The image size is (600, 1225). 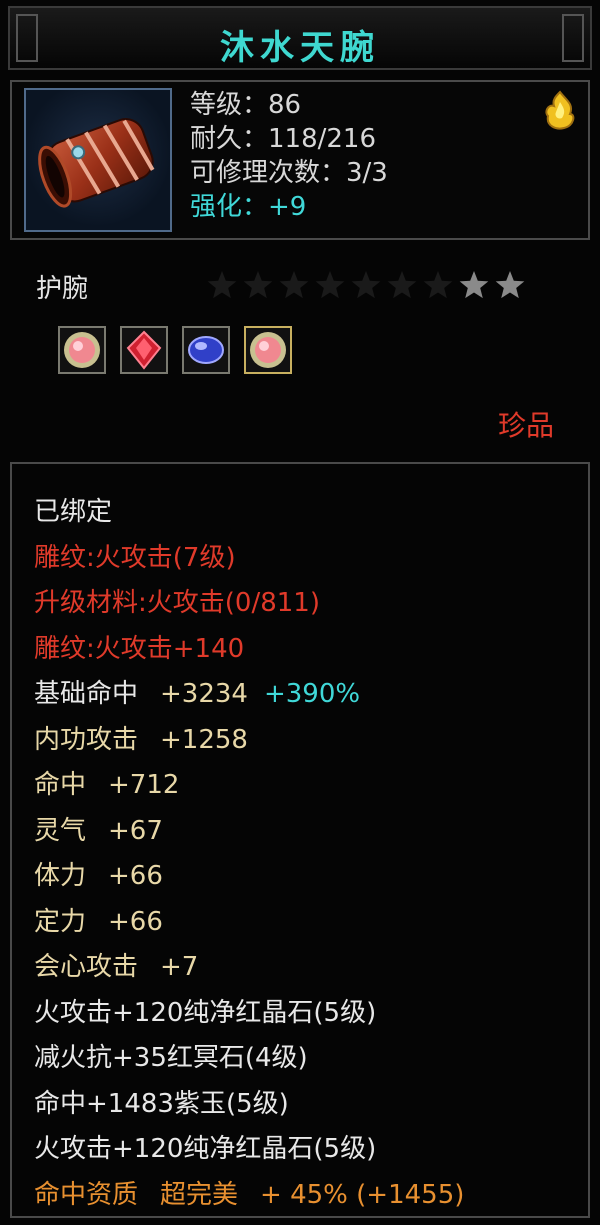 I want to click on engrave-bonus-line: 雕纹:火攻击+140, so click(x=139, y=648).